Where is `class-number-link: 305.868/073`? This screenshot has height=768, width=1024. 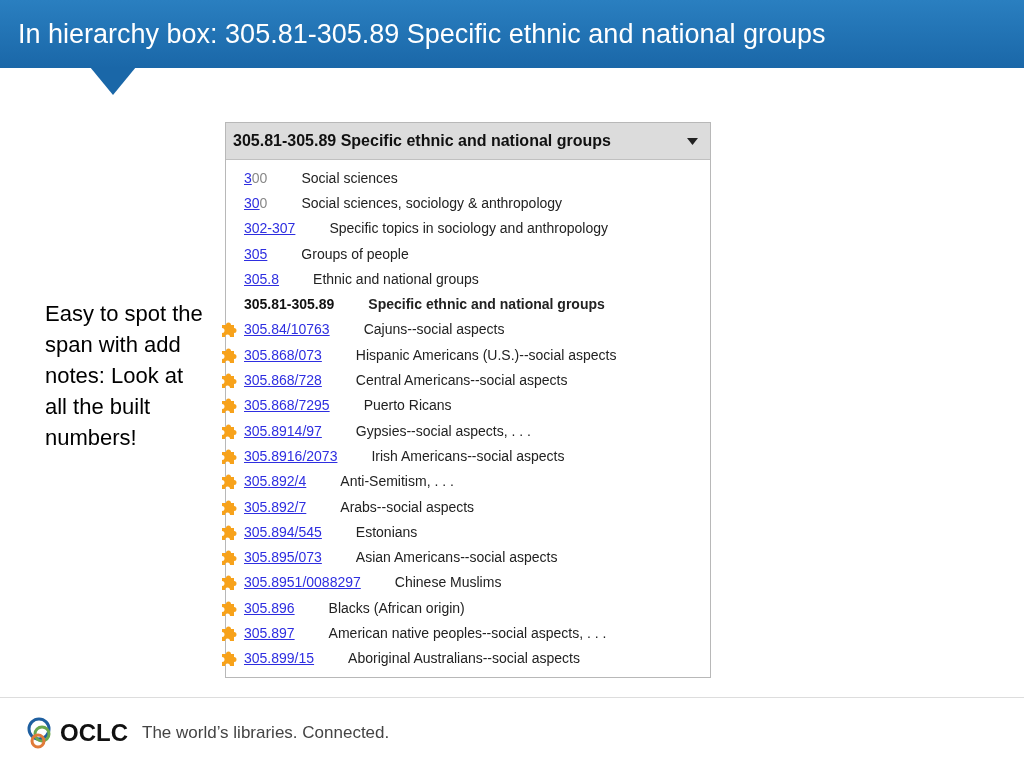
class-number-link: 305.868/073 is located at coordinates (283, 354).